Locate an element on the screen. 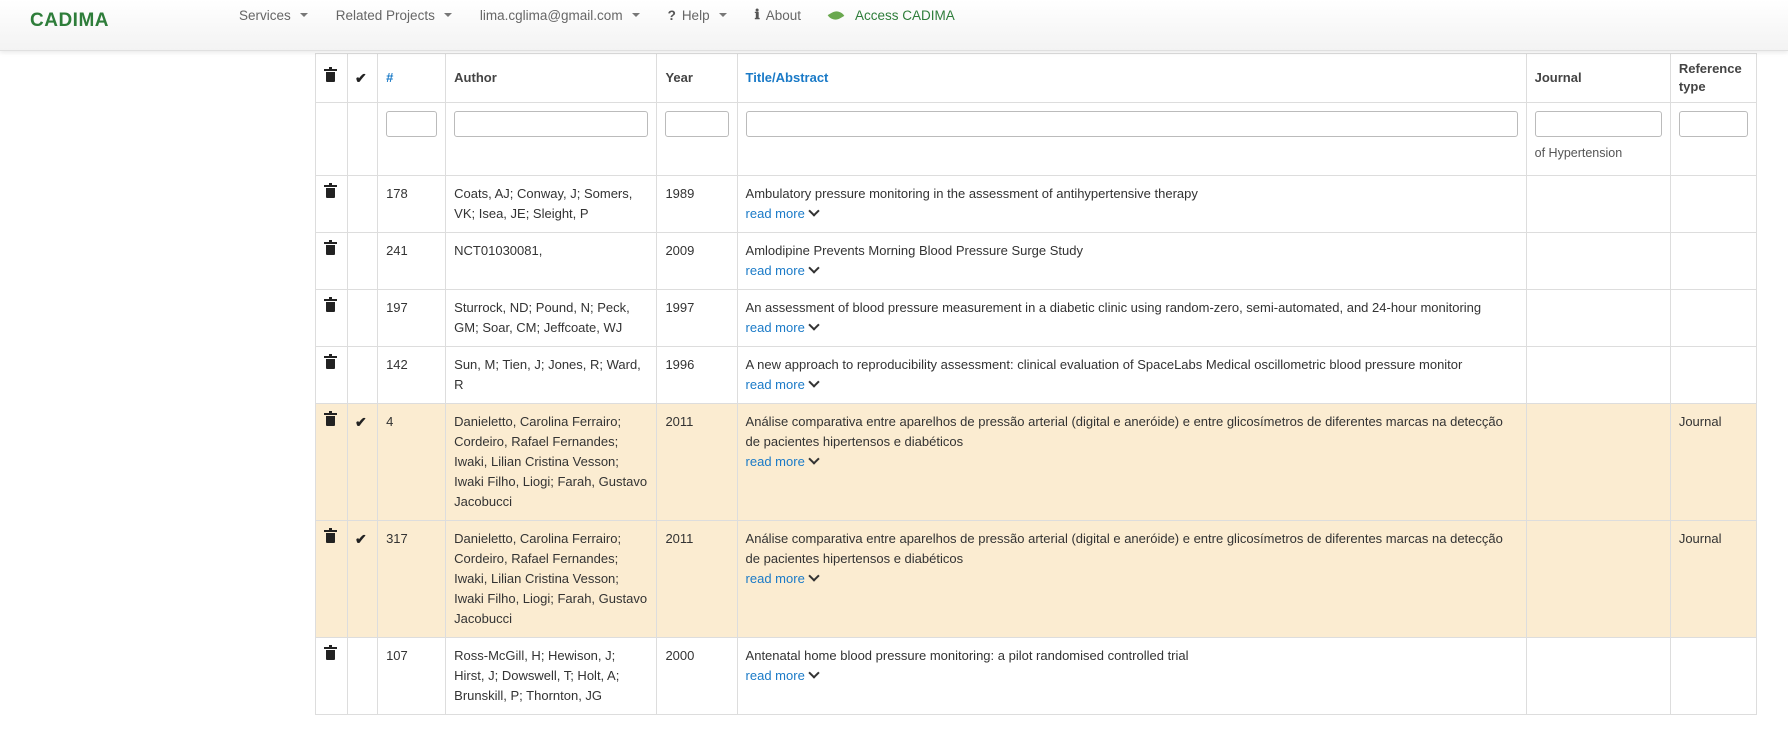  year-cell: 1996 is located at coordinates (697, 375).